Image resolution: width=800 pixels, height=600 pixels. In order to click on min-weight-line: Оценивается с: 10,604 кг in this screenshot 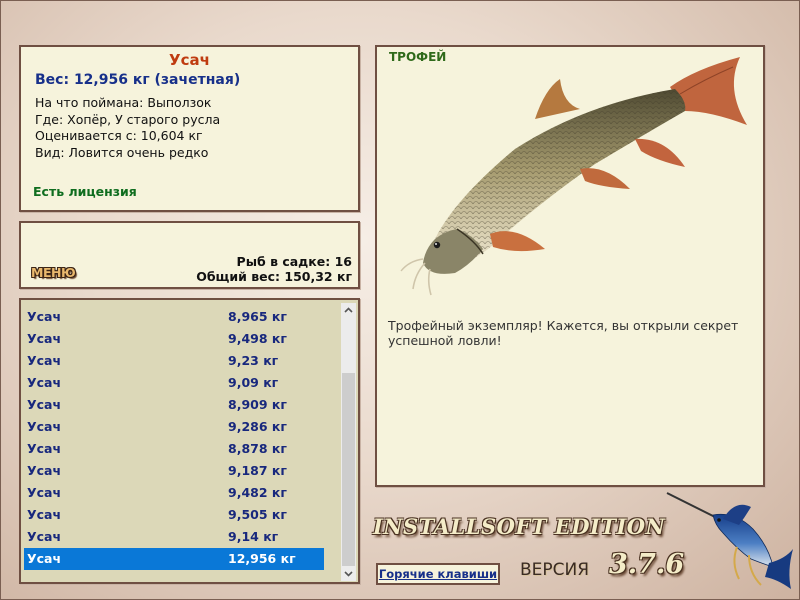, I will do `click(119, 135)`.